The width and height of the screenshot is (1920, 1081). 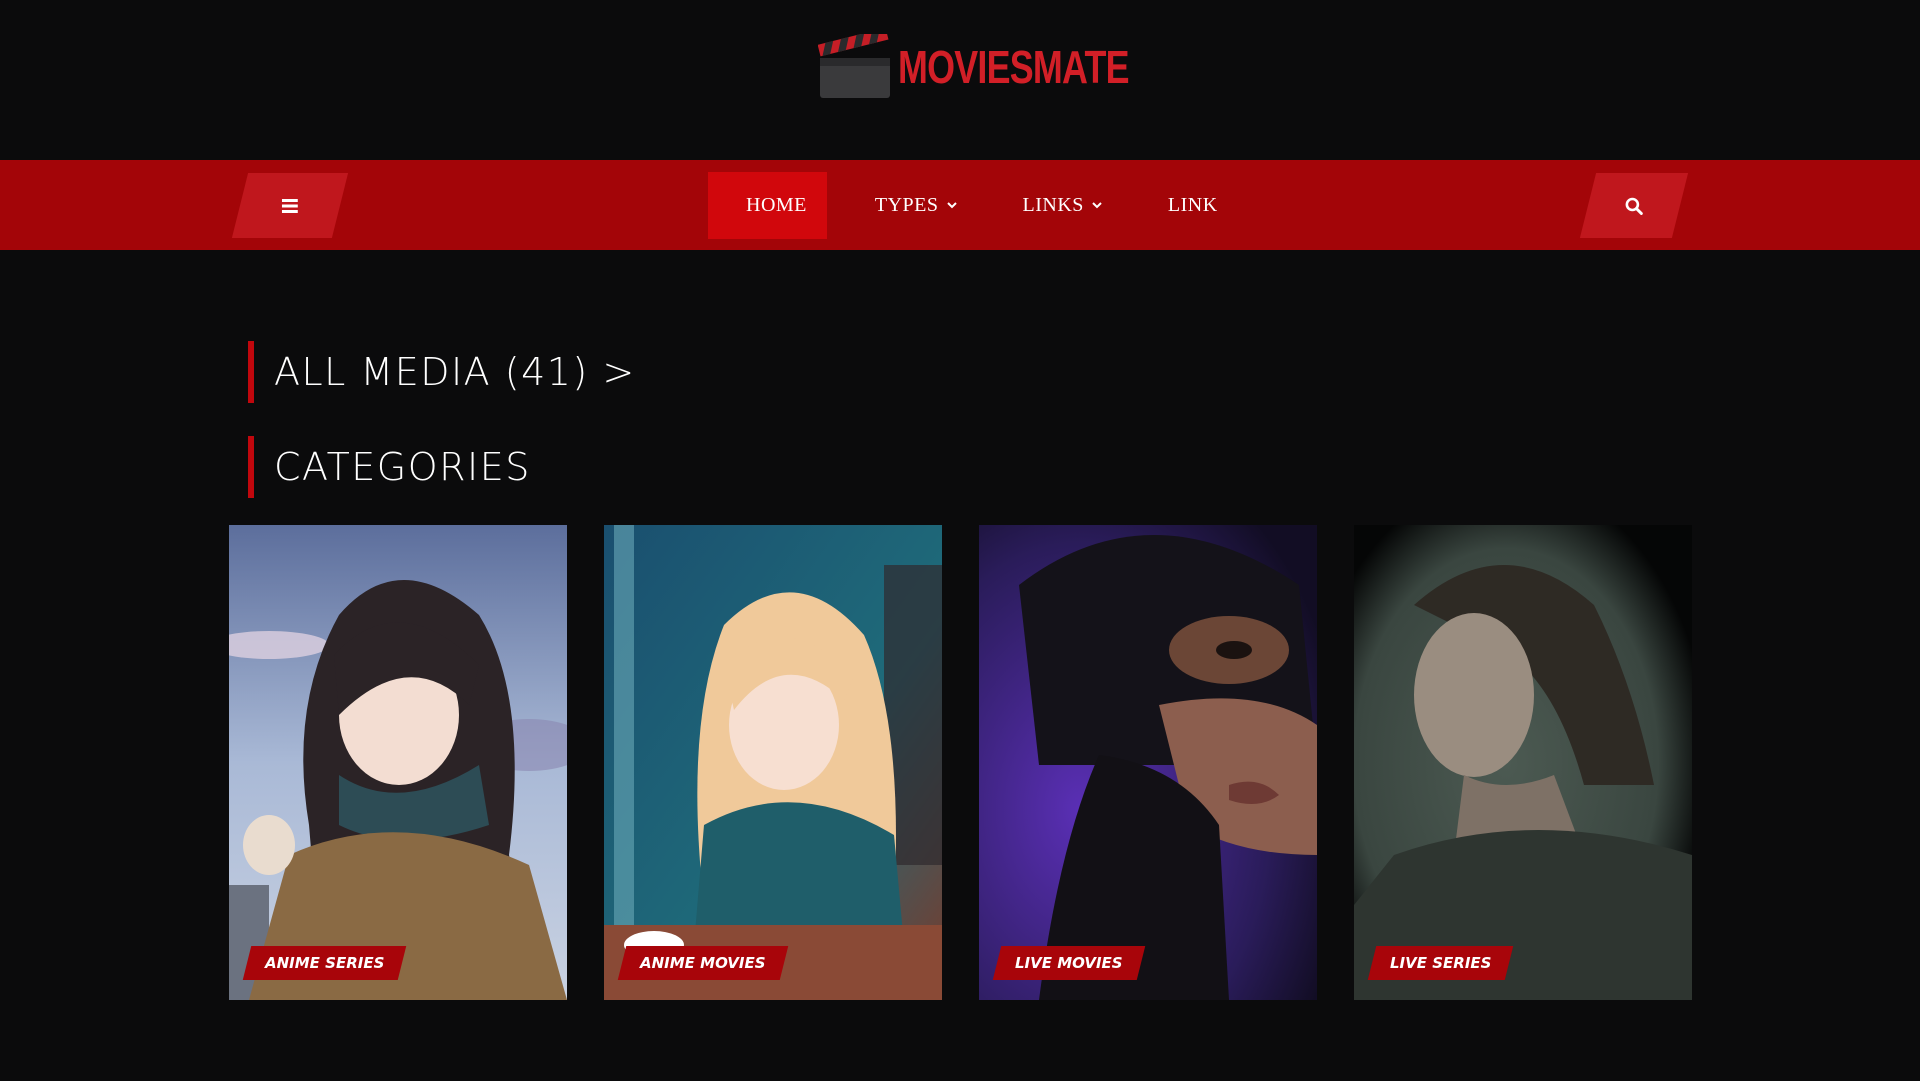 I want to click on nav-item-links: LINKS, so click(x=1067, y=205).